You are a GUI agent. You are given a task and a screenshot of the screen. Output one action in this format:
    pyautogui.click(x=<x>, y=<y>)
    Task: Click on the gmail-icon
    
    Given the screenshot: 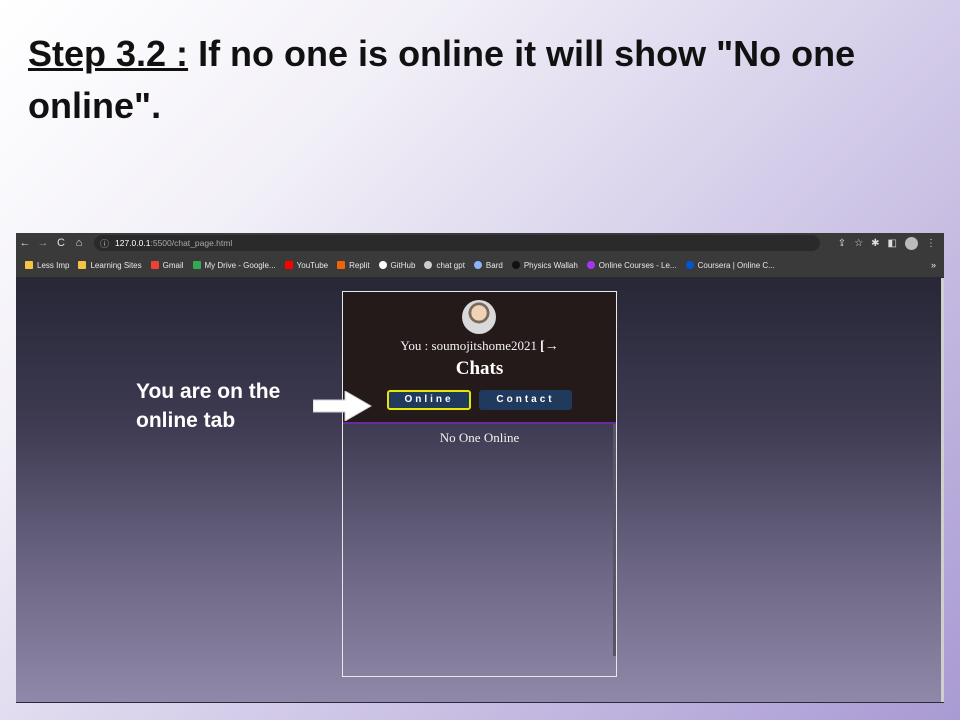 What is the action you would take?
    pyautogui.click(x=154, y=265)
    